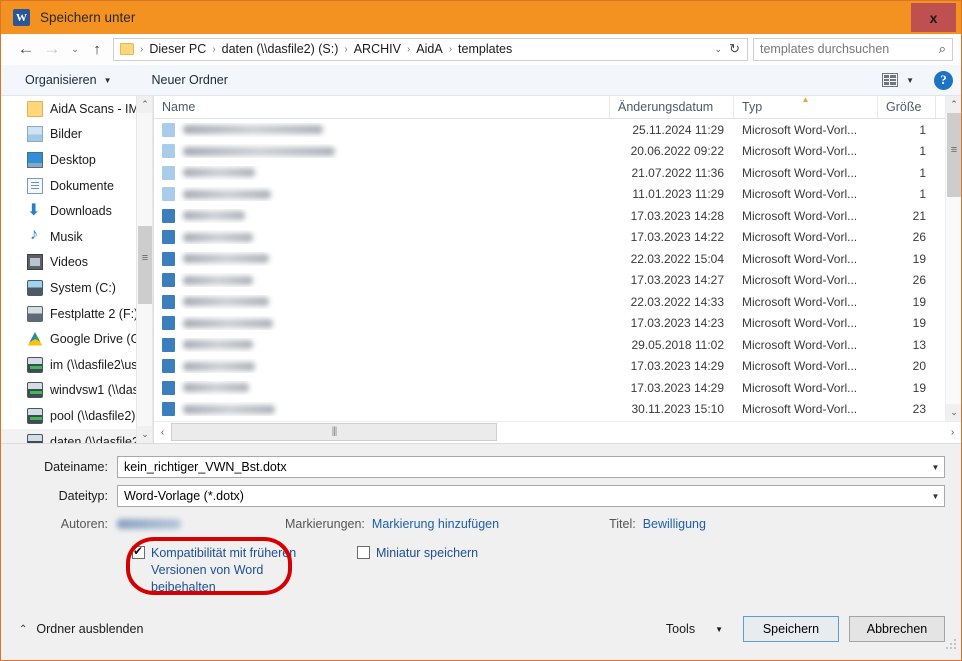 The height and width of the screenshot is (661, 962). What do you see at coordinates (557, 238) in the screenshot?
I see `table-row: 17.03.2023 14:22 Microsoft Word-Vorl... 26` at bounding box center [557, 238].